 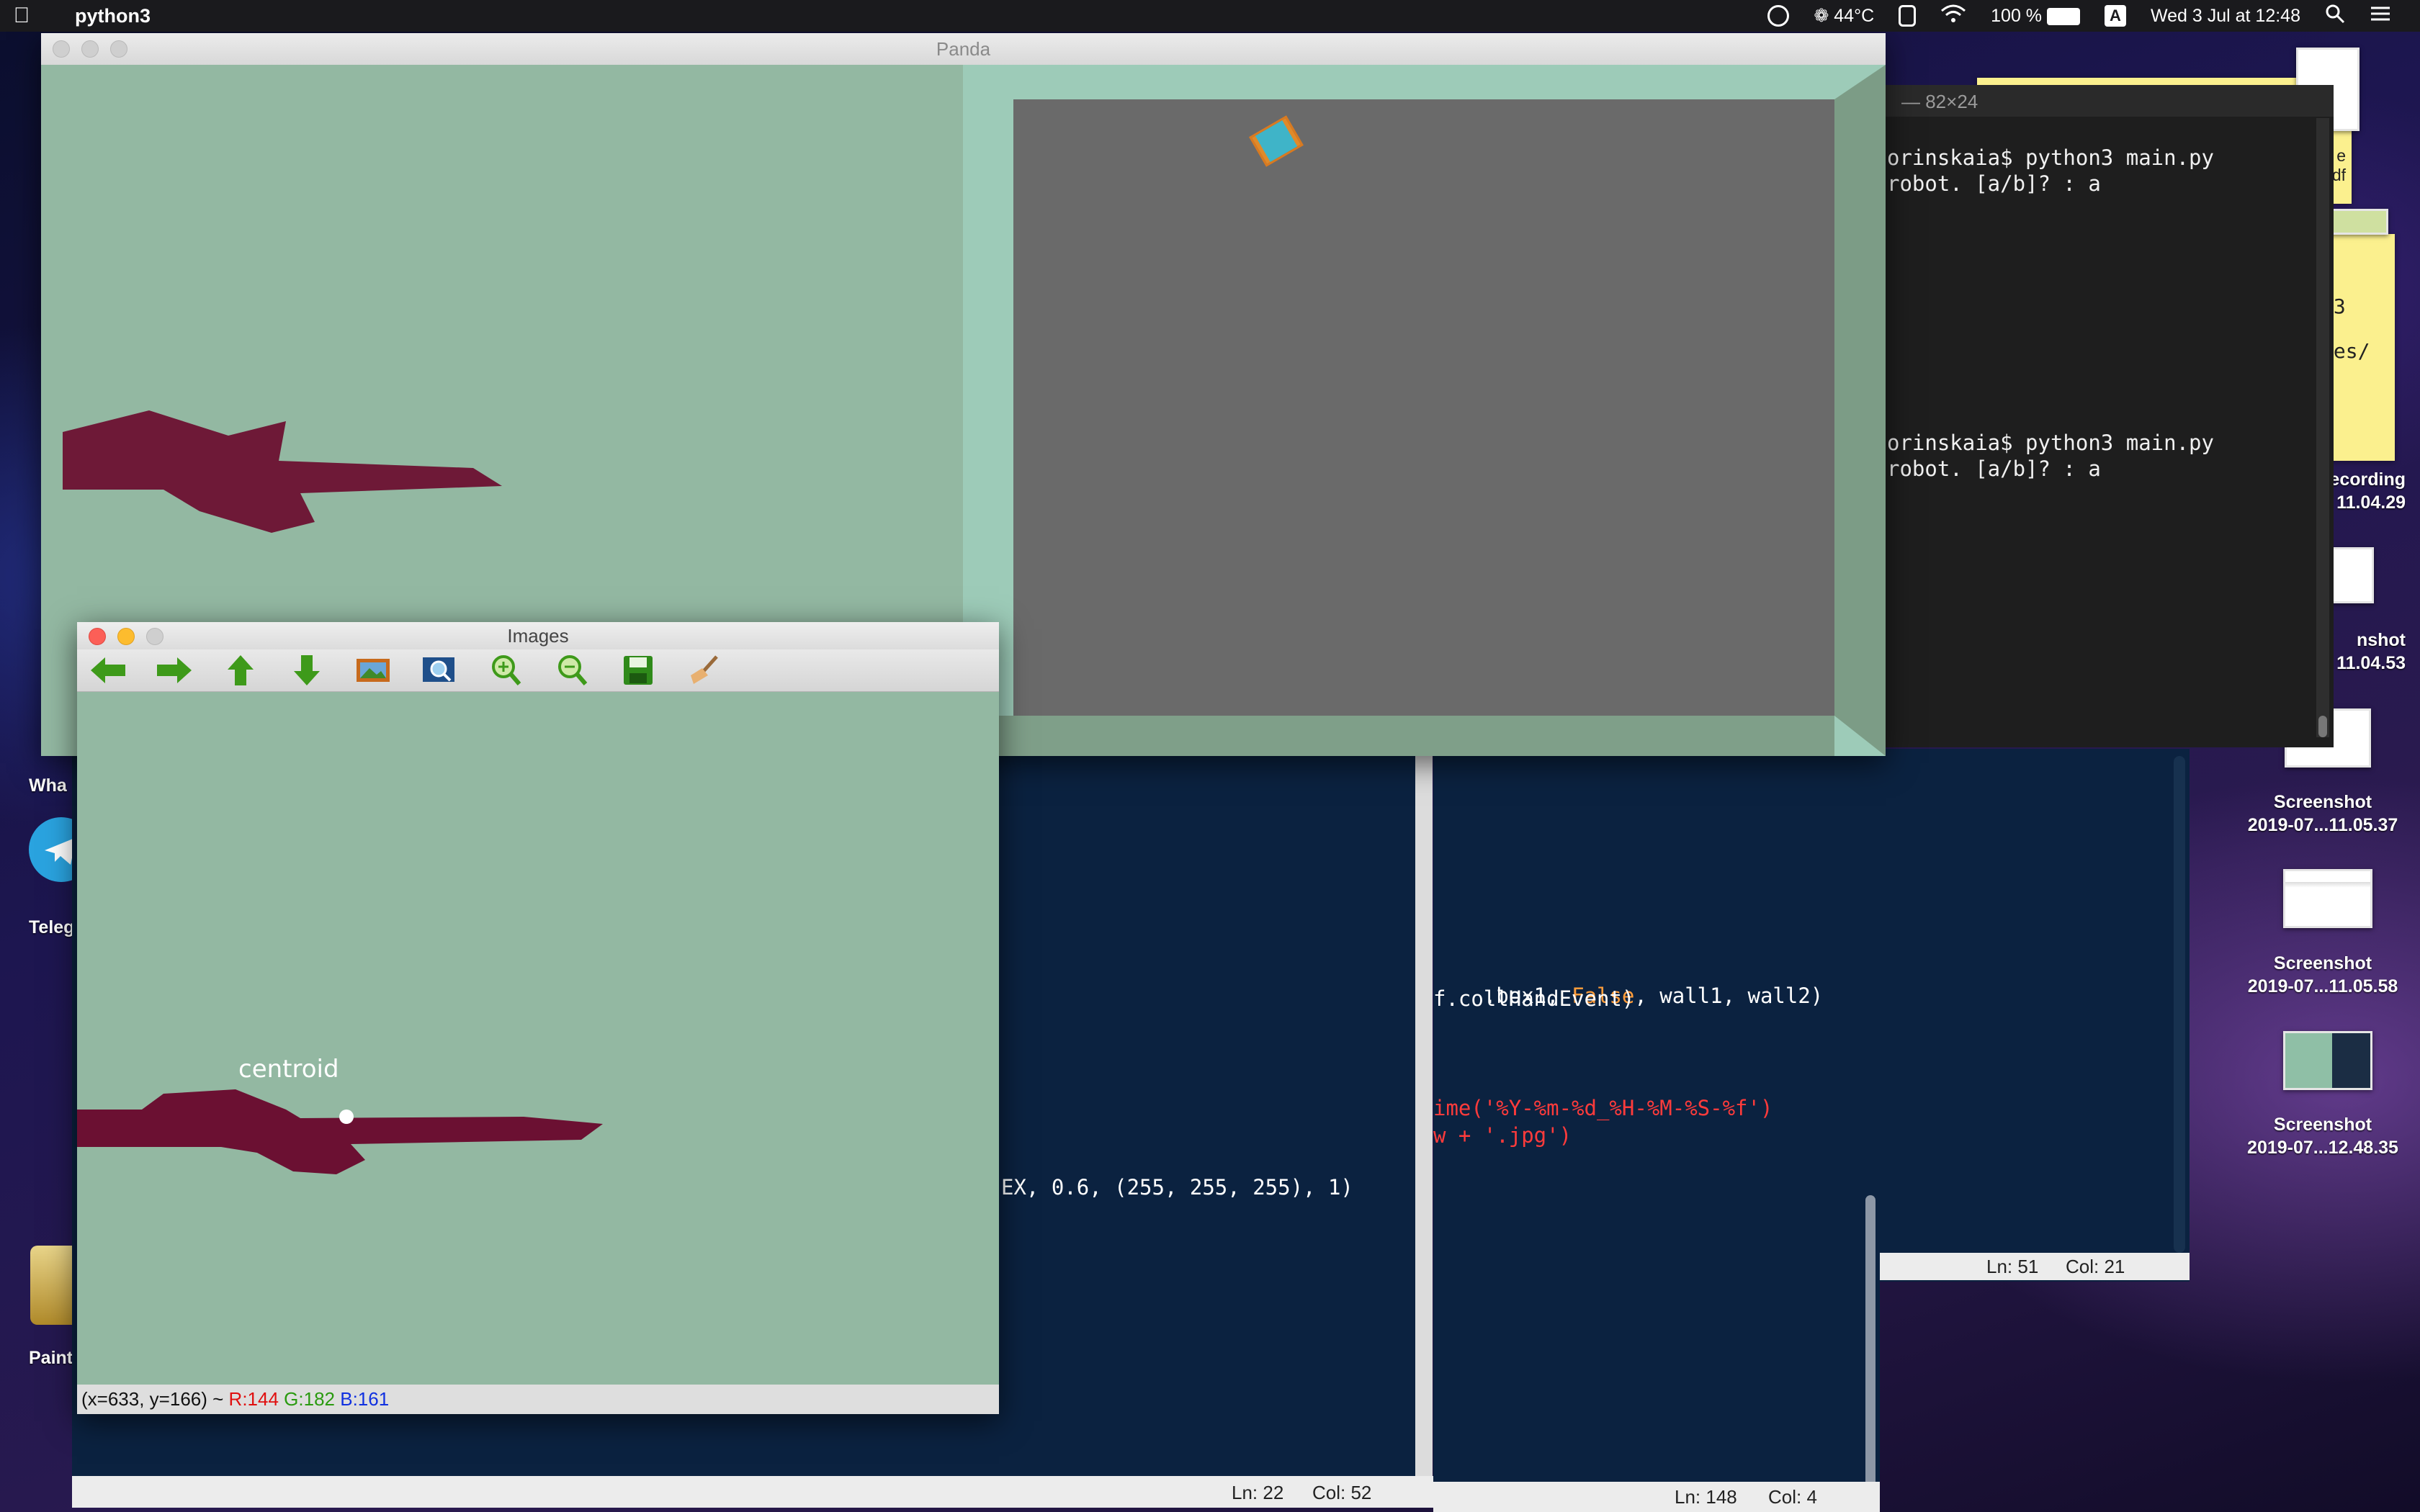 I want to click on code-line: w + '.jpg'), so click(x=1502, y=1135).